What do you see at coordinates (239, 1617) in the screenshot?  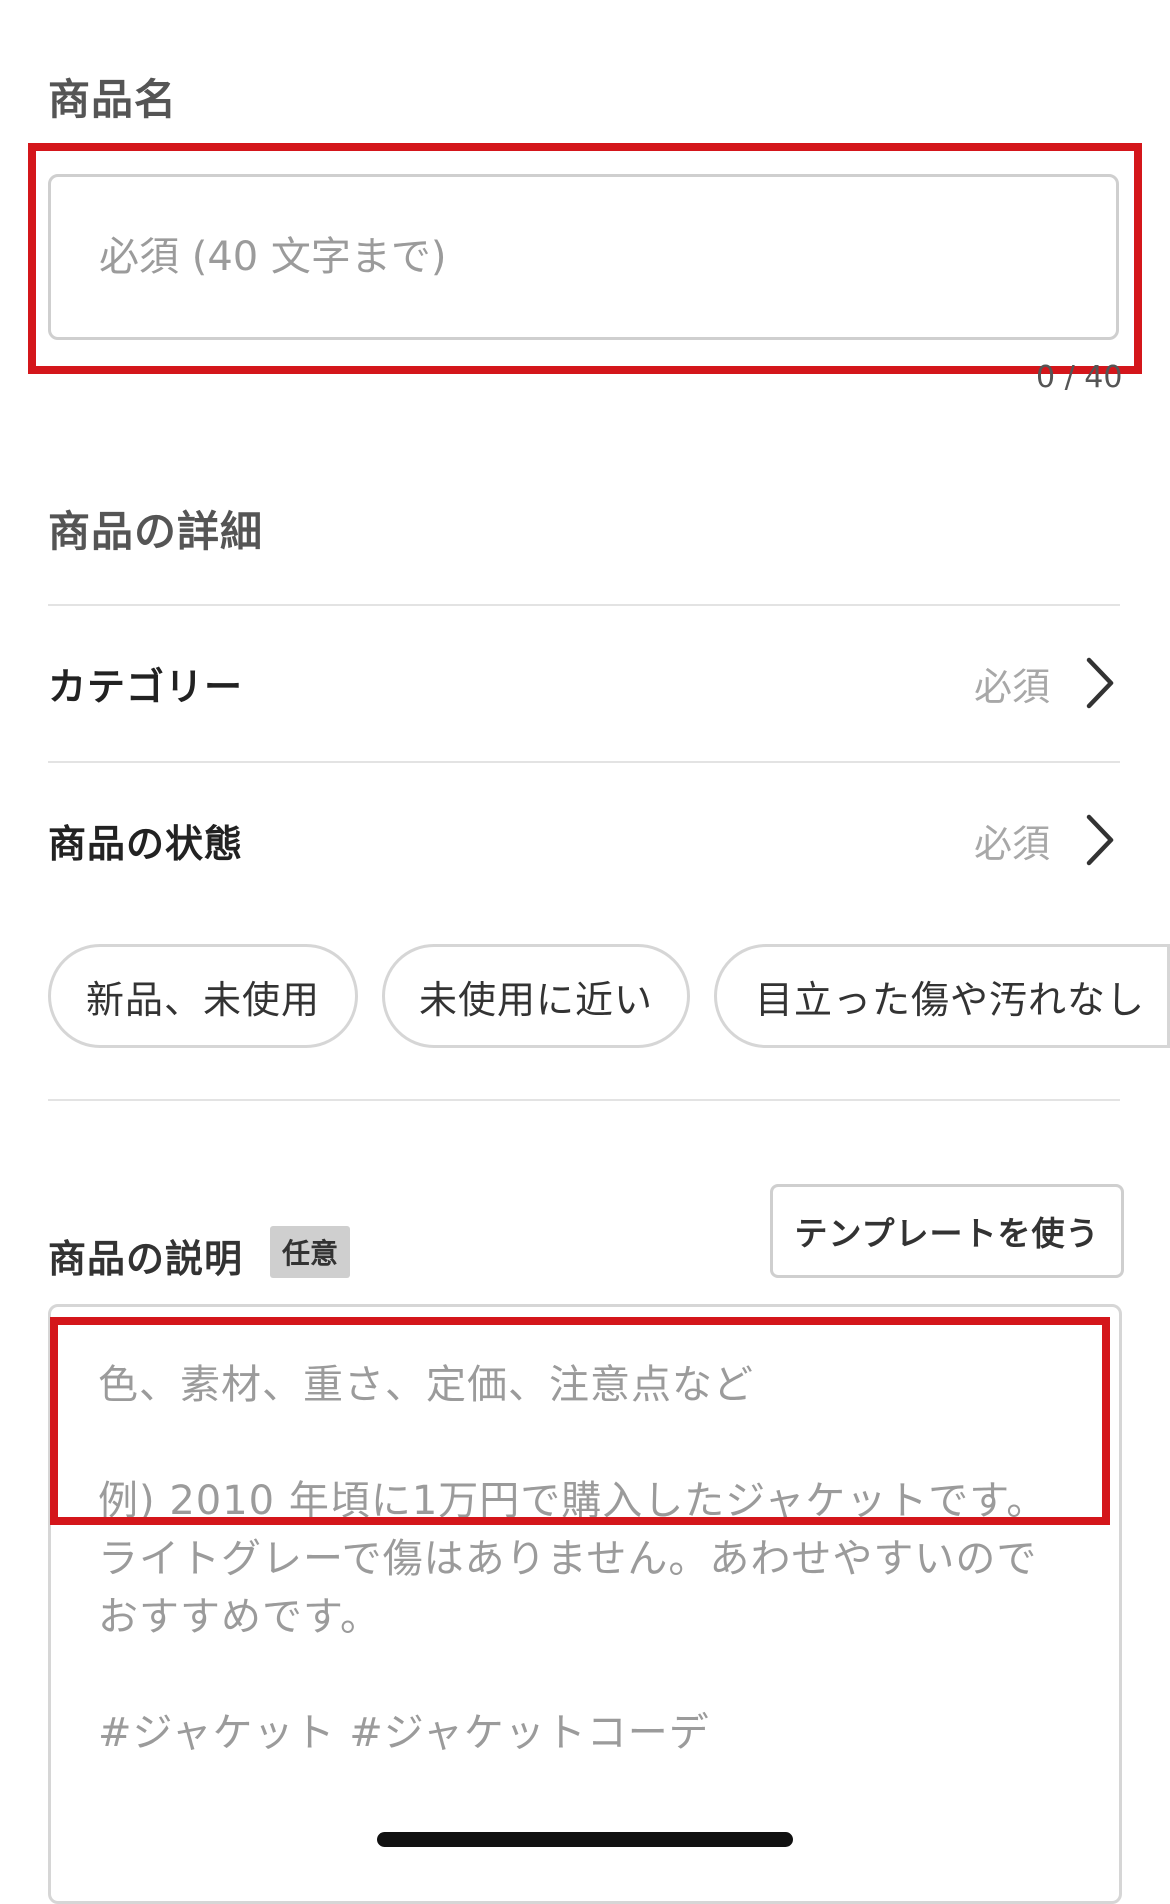 I see `description-placeholder-line: おすすめです。` at bounding box center [239, 1617].